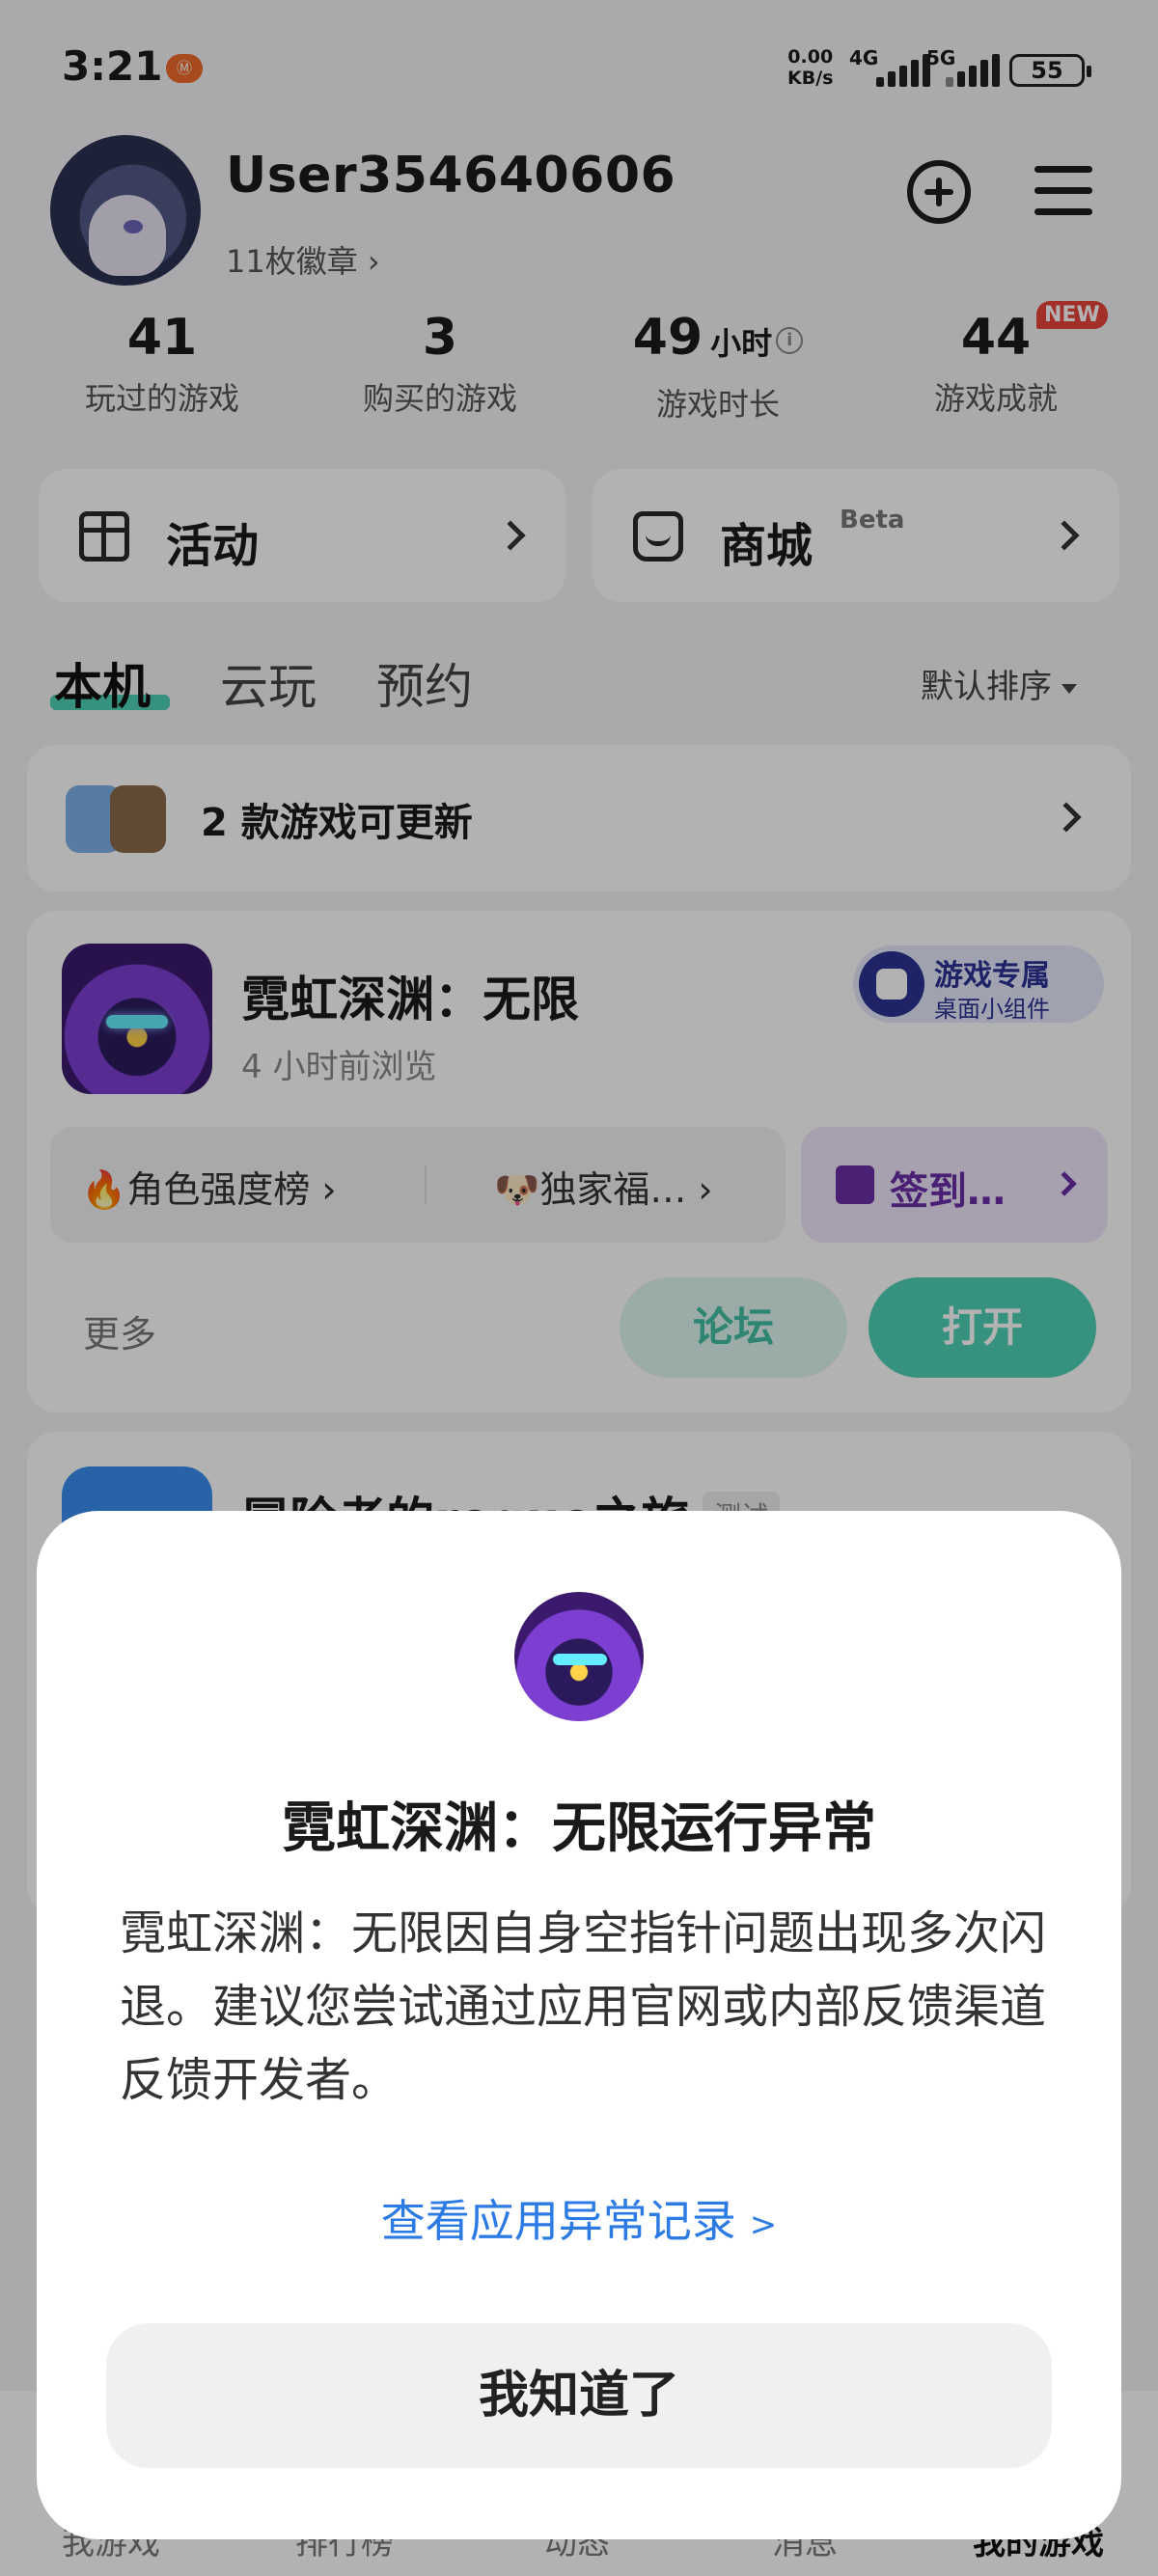  I want to click on link-label: 查看应用异常记录, so click(558, 2221).